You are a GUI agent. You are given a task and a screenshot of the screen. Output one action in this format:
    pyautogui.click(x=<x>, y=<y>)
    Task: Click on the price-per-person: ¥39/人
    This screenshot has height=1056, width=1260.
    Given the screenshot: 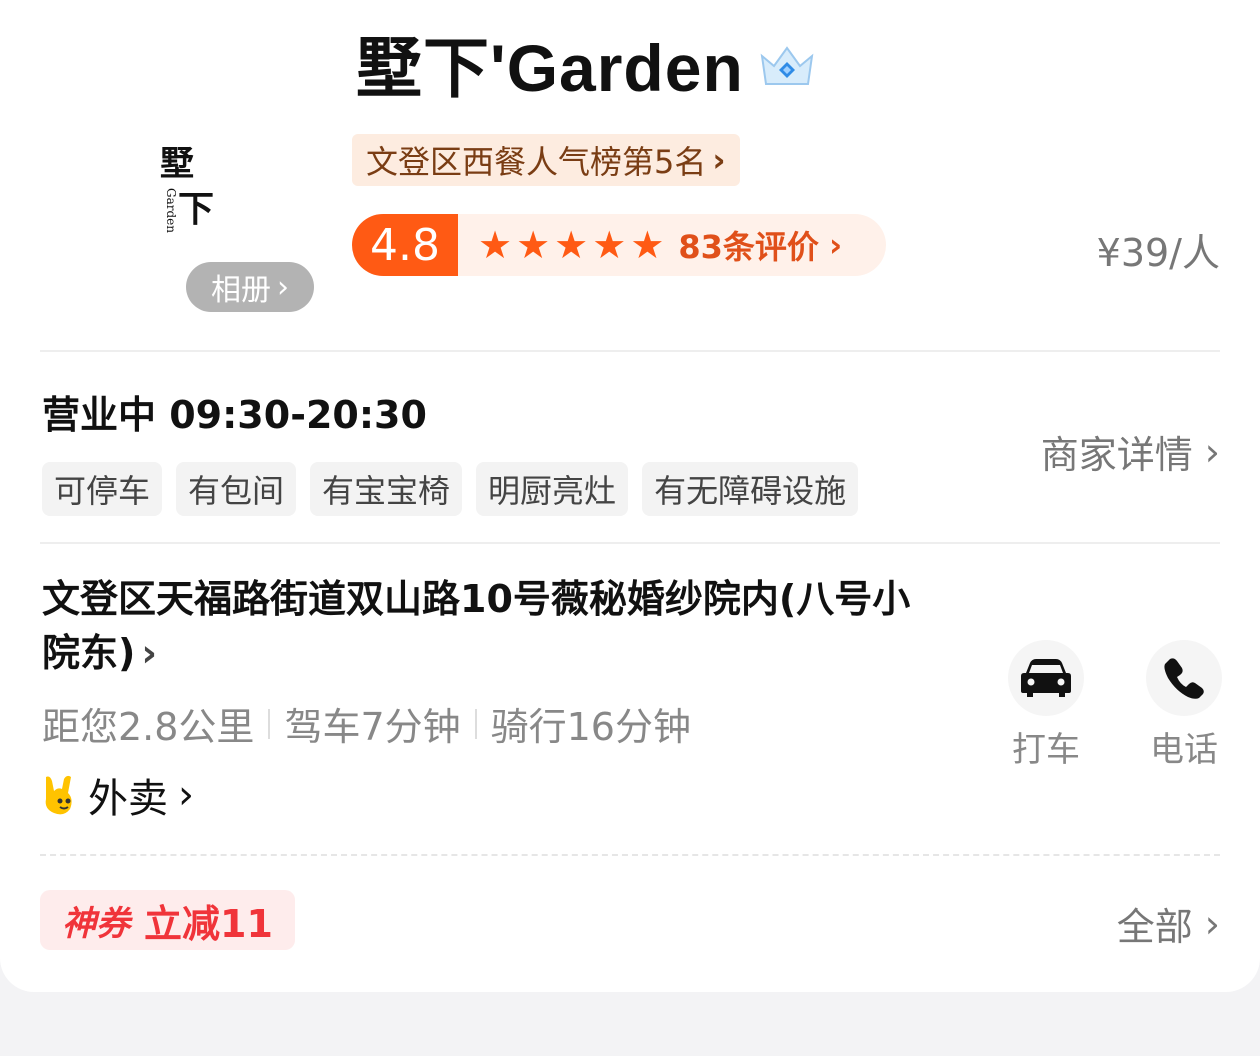 What is the action you would take?
    pyautogui.click(x=1158, y=253)
    